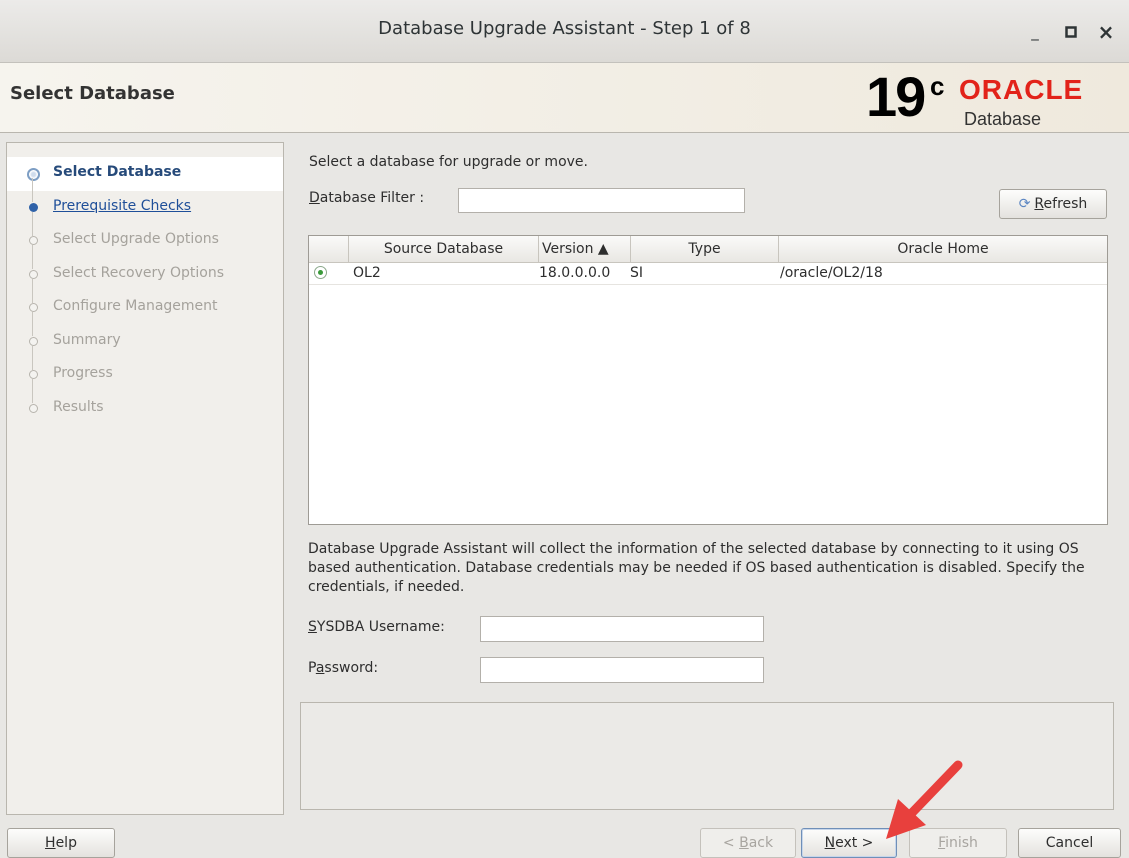  What do you see at coordinates (1071, 32) in the screenshot?
I see `maximize-icon` at bounding box center [1071, 32].